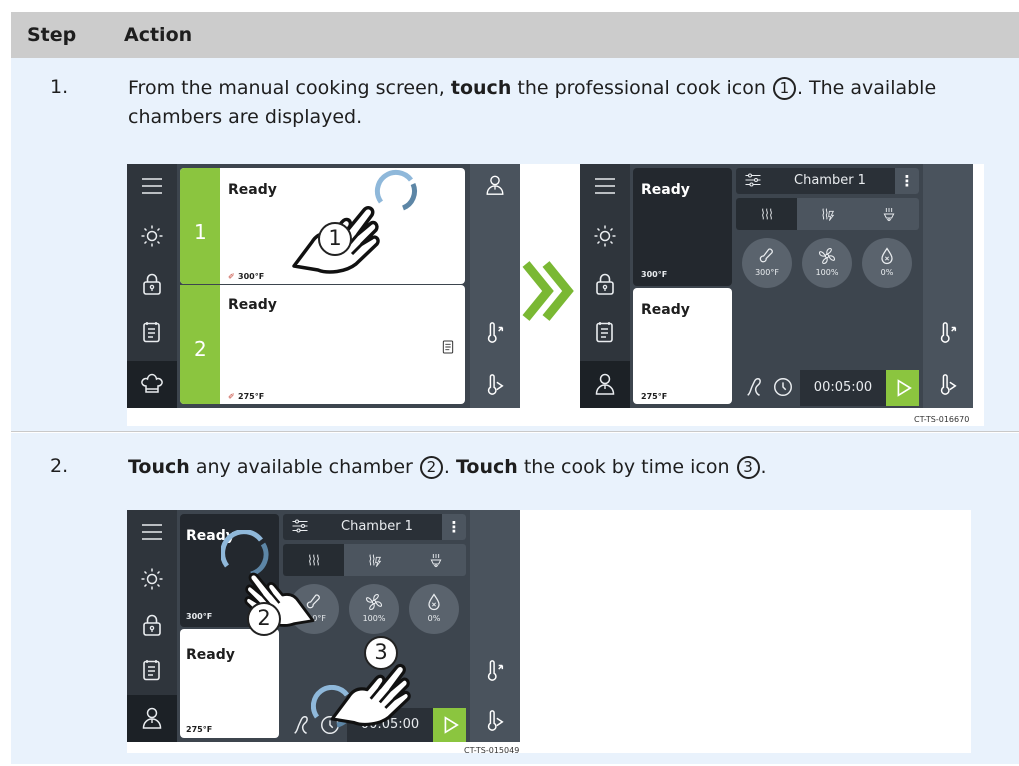 The height and width of the screenshot is (766, 1019). What do you see at coordinates (335, 239) in the screenshot?
I see `callout-1: 1` at bounding box center [335, 239].